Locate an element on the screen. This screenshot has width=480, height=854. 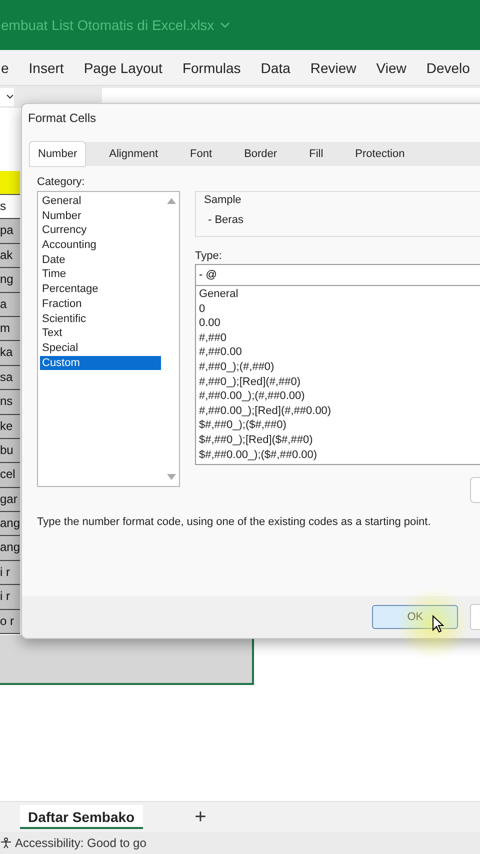
category-item: Time is located at coordinates (100, 274).